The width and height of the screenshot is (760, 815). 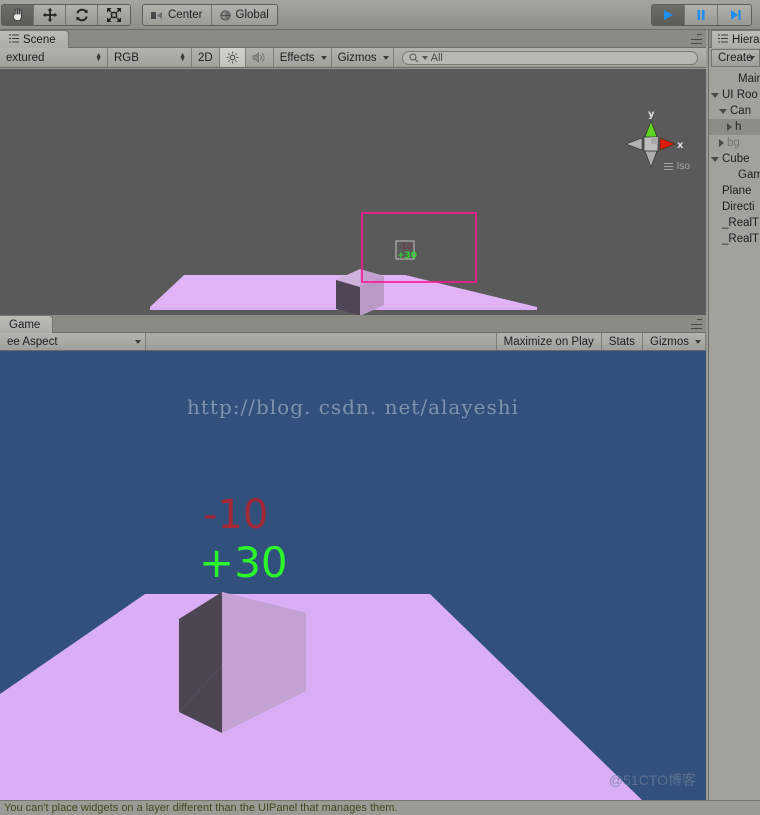 I want to click on hierarchy-row-label: _RealT, so click(x=741, y=223).